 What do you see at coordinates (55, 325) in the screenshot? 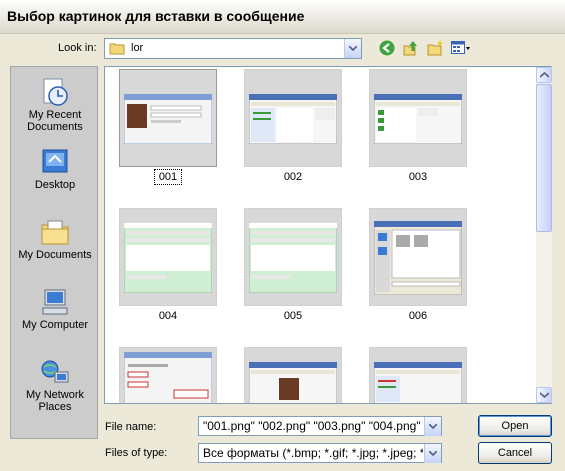
I see `place-label: My Computer` at bounding box center [55, 325].